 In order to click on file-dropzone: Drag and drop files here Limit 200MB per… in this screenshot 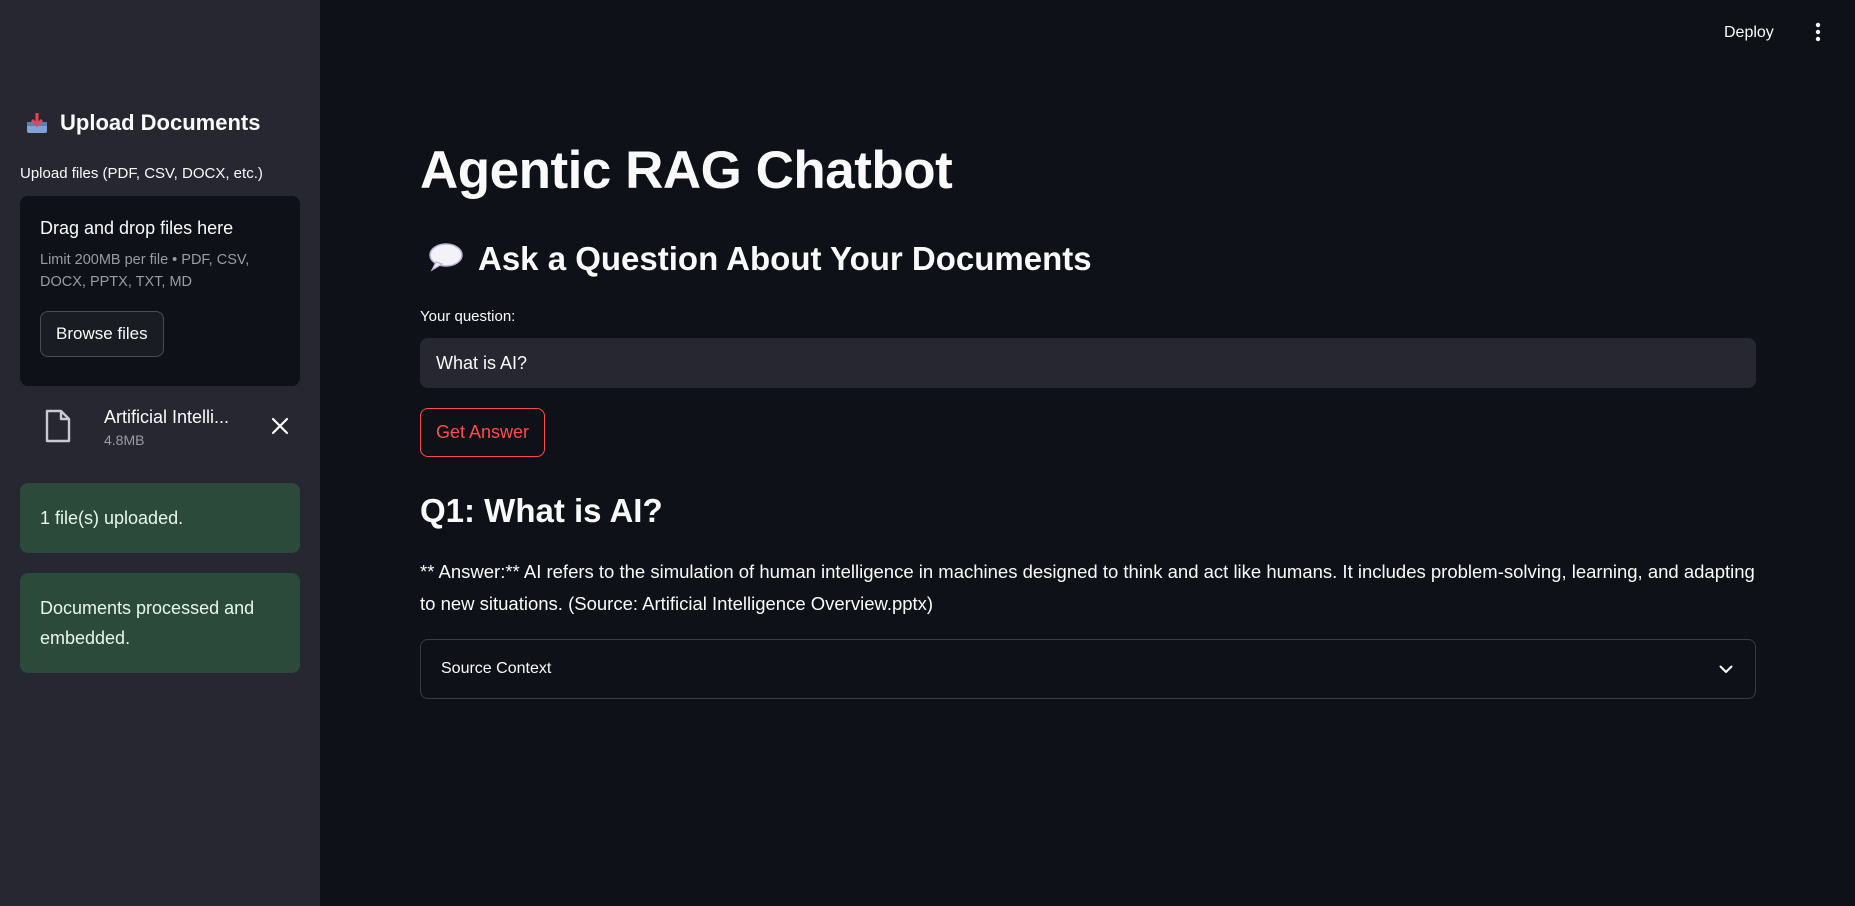, I will do `click(160, 291)`.